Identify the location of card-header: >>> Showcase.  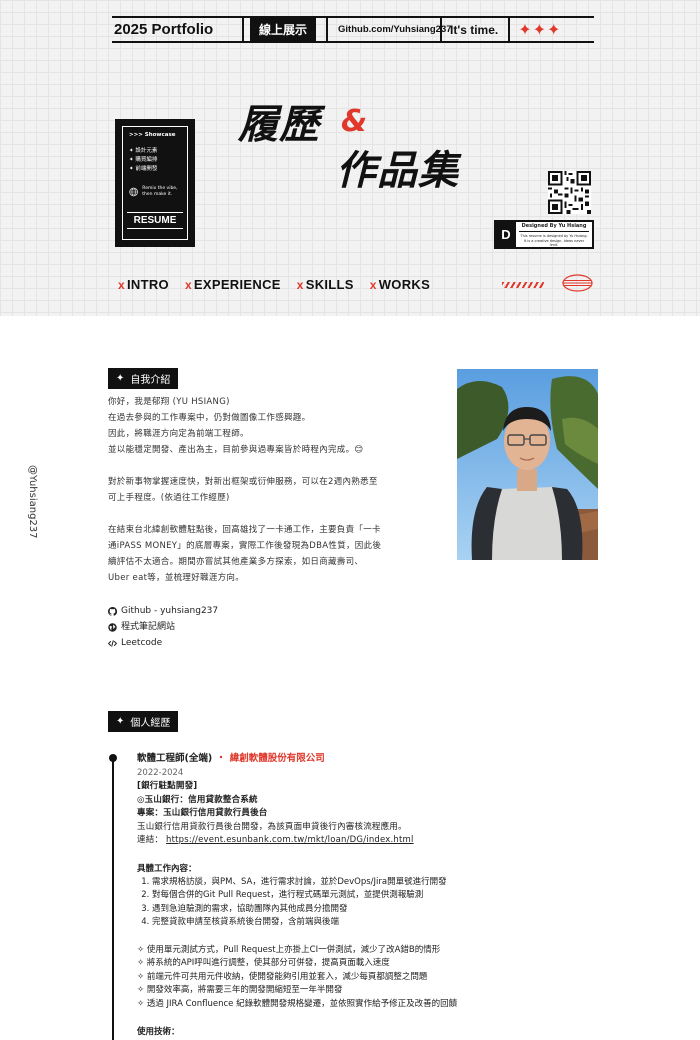
(152, 135).